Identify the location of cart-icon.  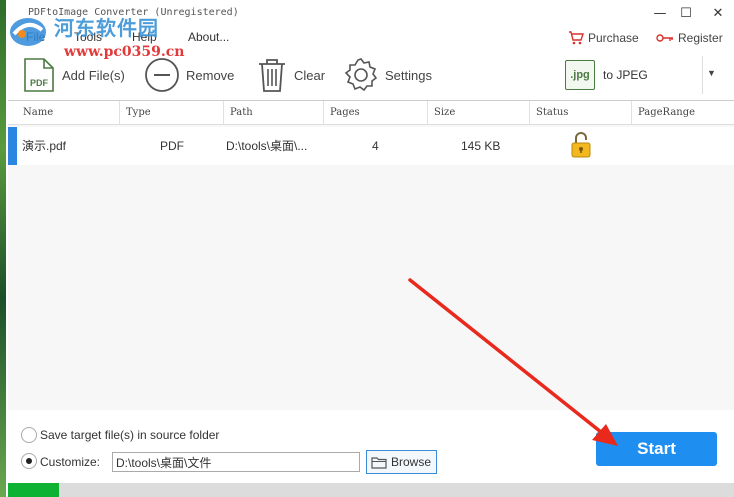
(576, 38).